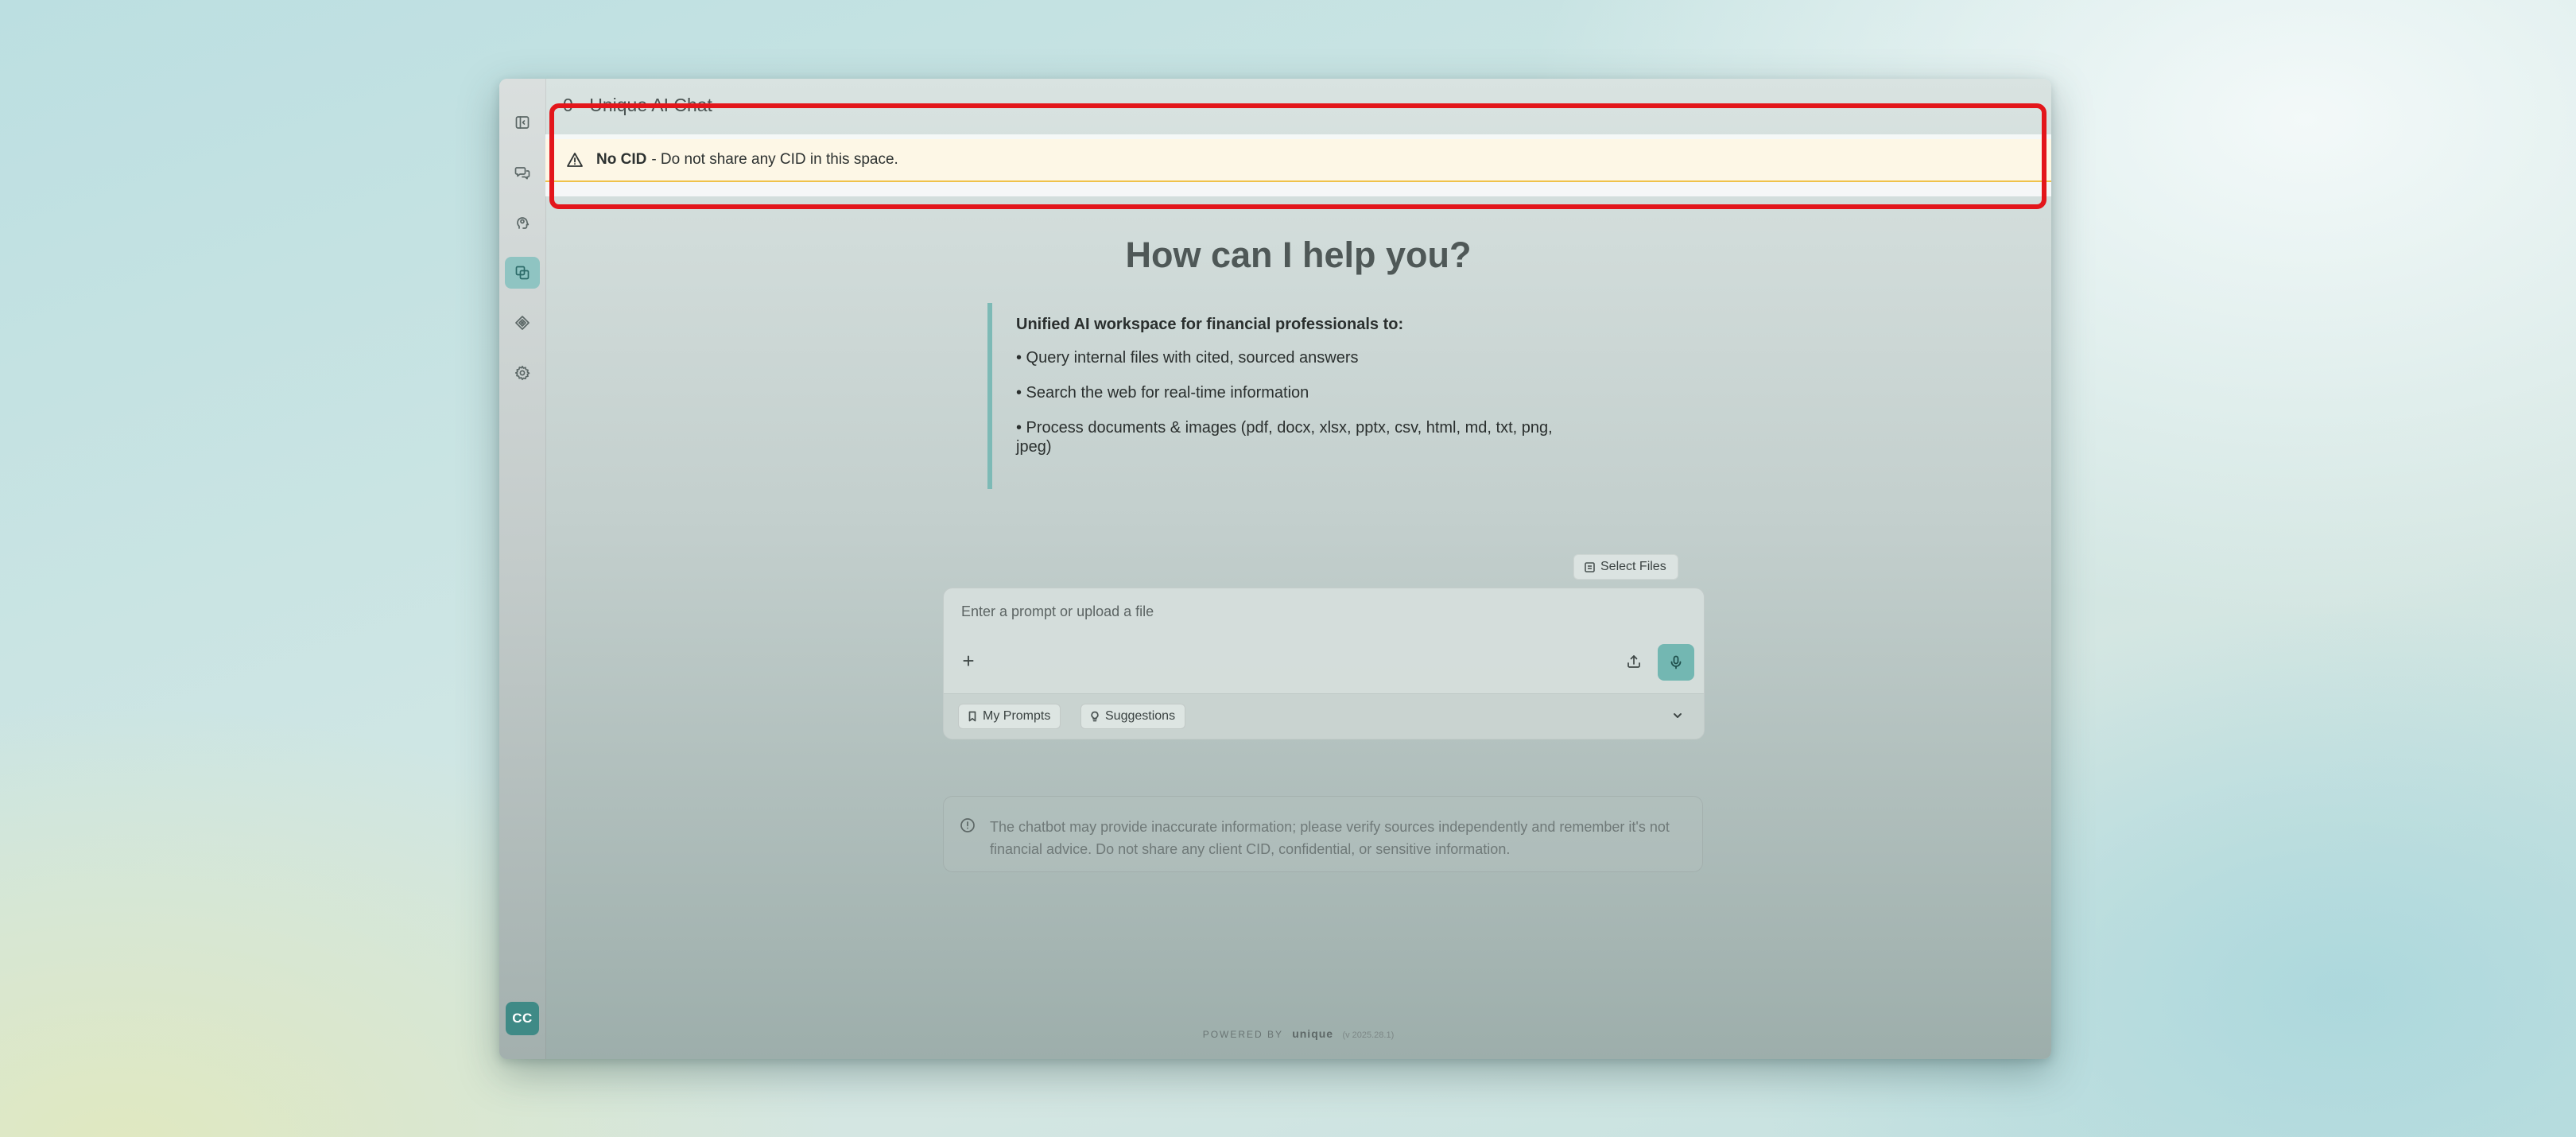  What do you see at coordinates (1319, 612) in the screenshot?
I see `prompt-input` at bounding box center [1319, 612].